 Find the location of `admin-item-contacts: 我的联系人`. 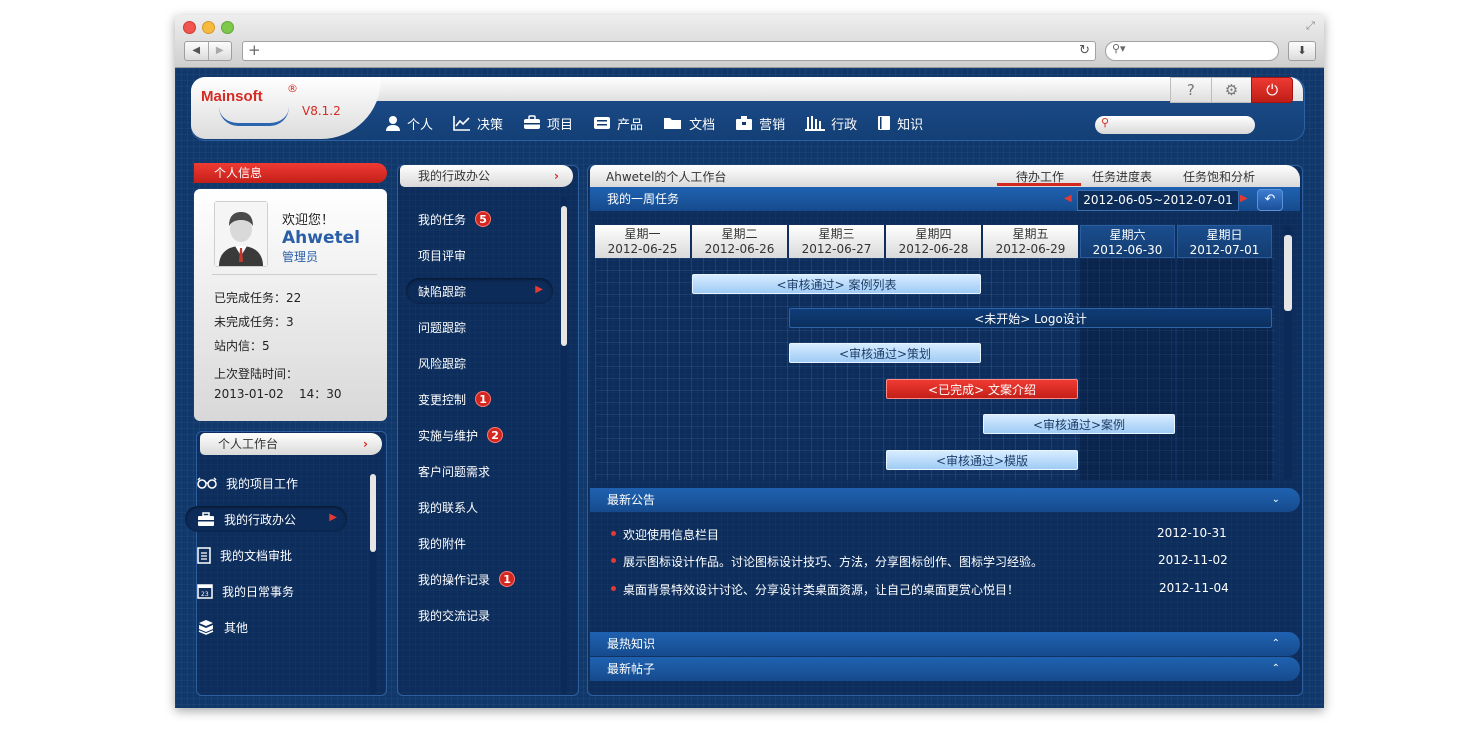

admin-item-contacts: 我的联系人 is located at coordinates (448, 507).